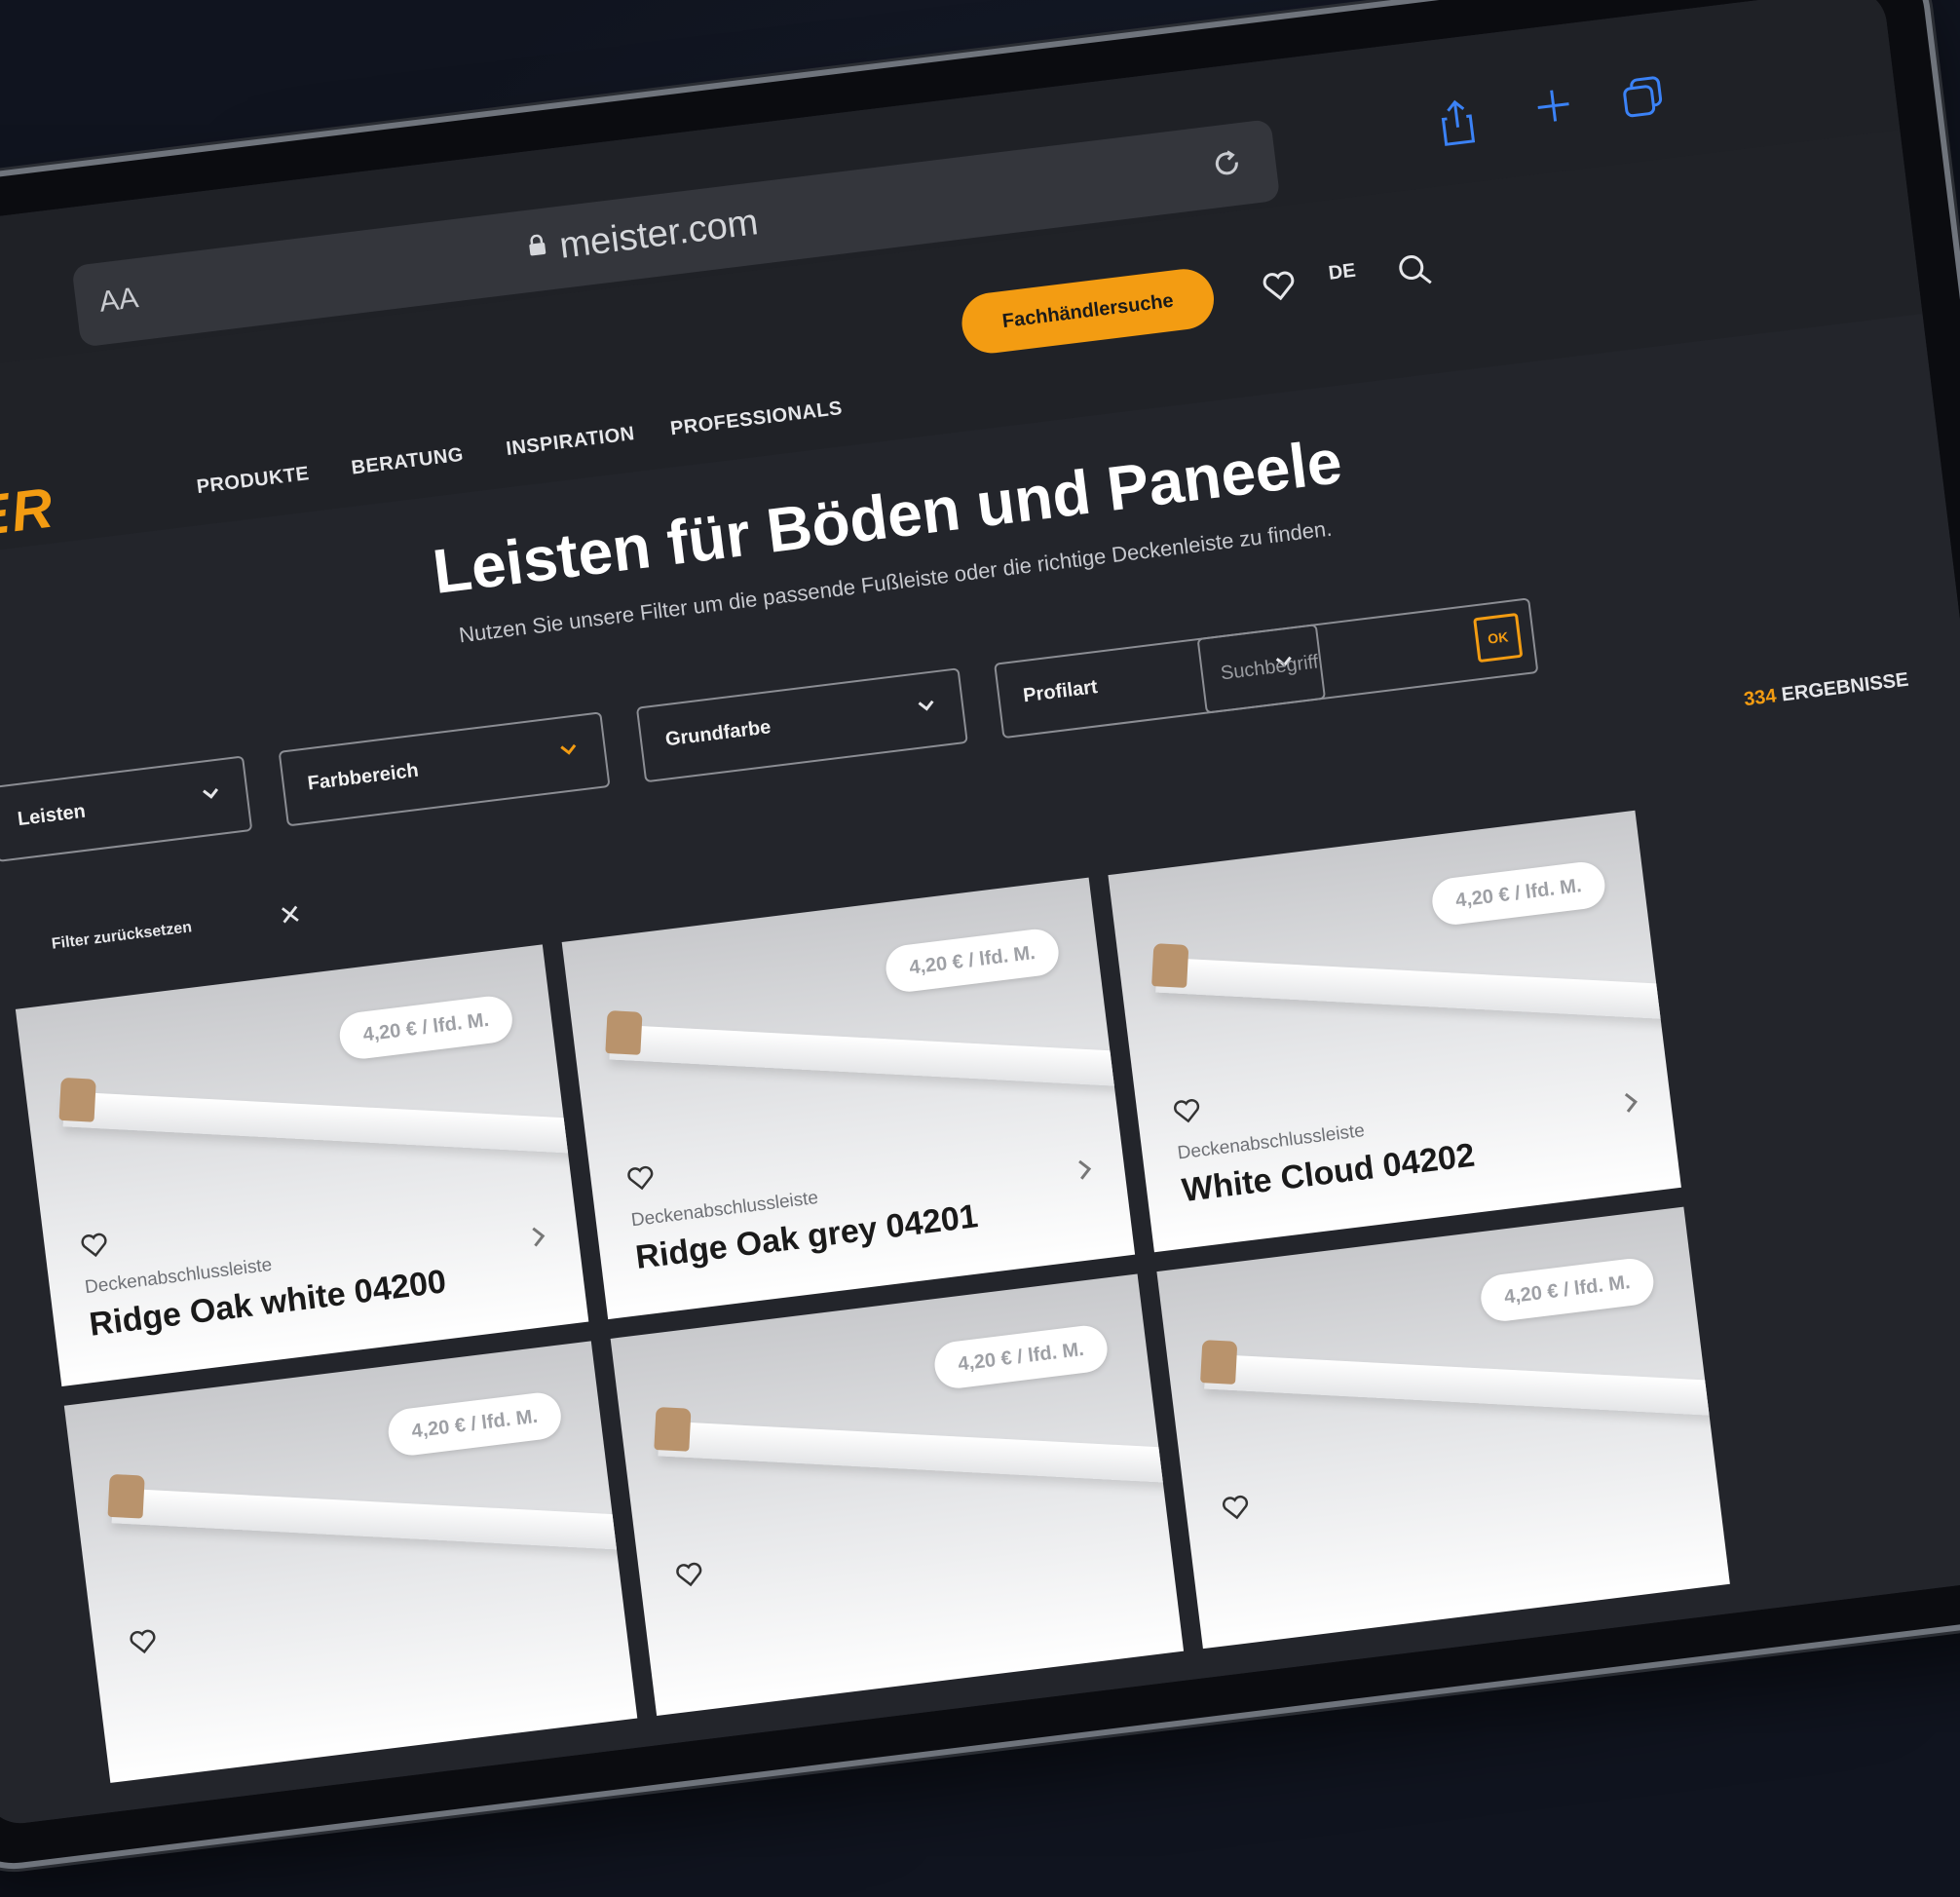 The width and height of the screenshot is (1960, 1897). Describe the element at coordinates (1332, 660) in the screenshot. I see `search-input` at that location.